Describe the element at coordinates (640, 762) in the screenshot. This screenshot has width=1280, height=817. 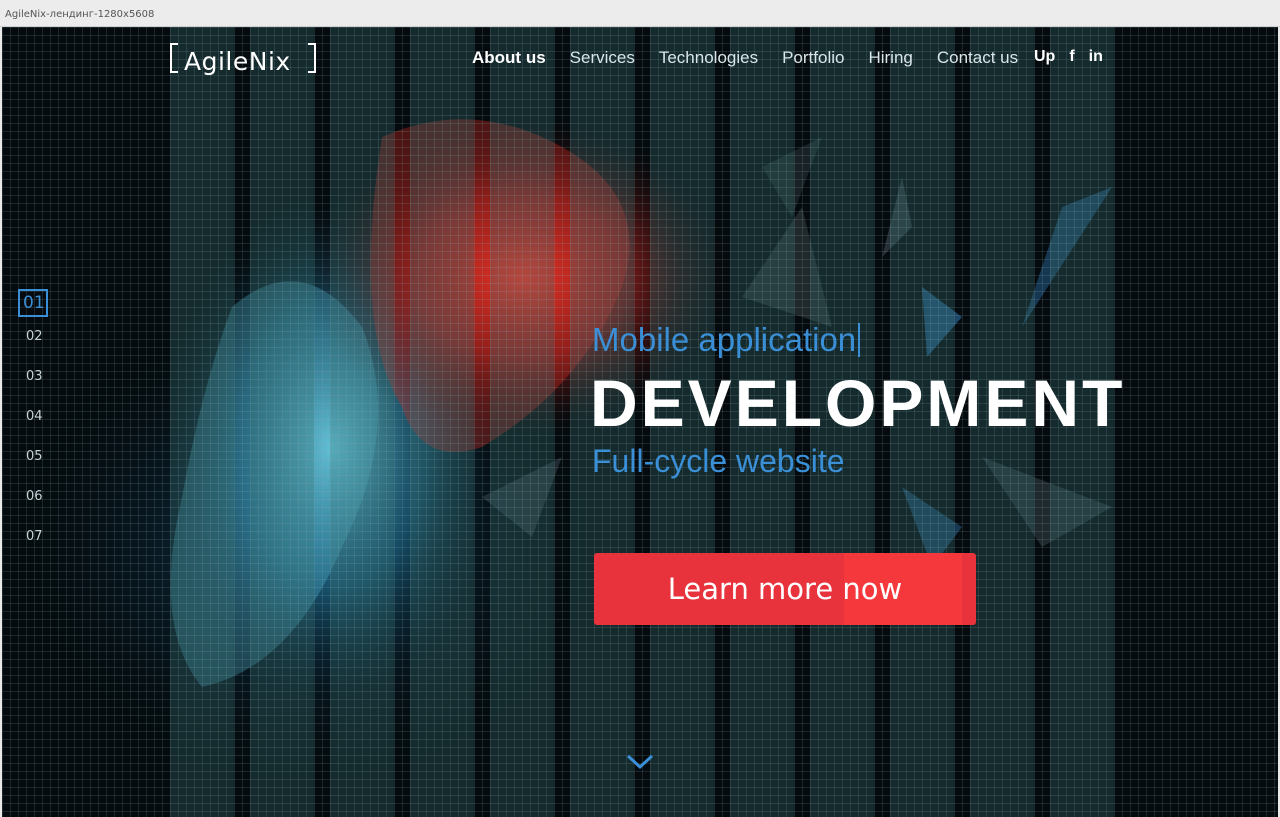
I see `chevron-down-icon` at that location.